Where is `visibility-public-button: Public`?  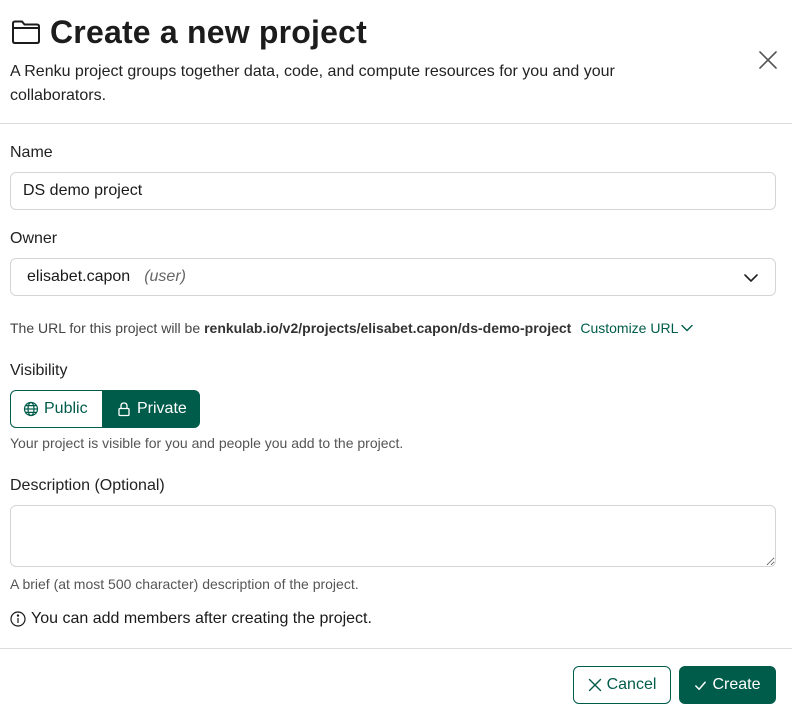 visibility-public-button: Public is located at coordinates (56, 409).